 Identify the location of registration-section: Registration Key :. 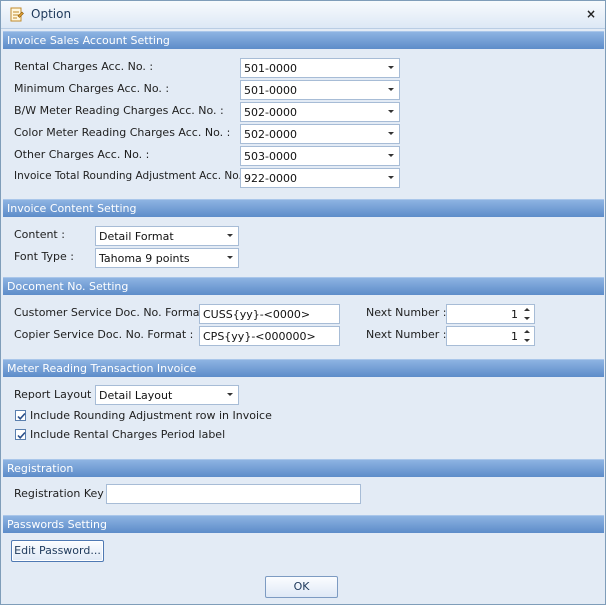
(303, 496).